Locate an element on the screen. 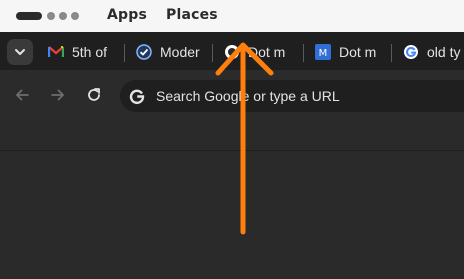  tab-dot-m-2: M Dot m is located at coordinates (350, 52).